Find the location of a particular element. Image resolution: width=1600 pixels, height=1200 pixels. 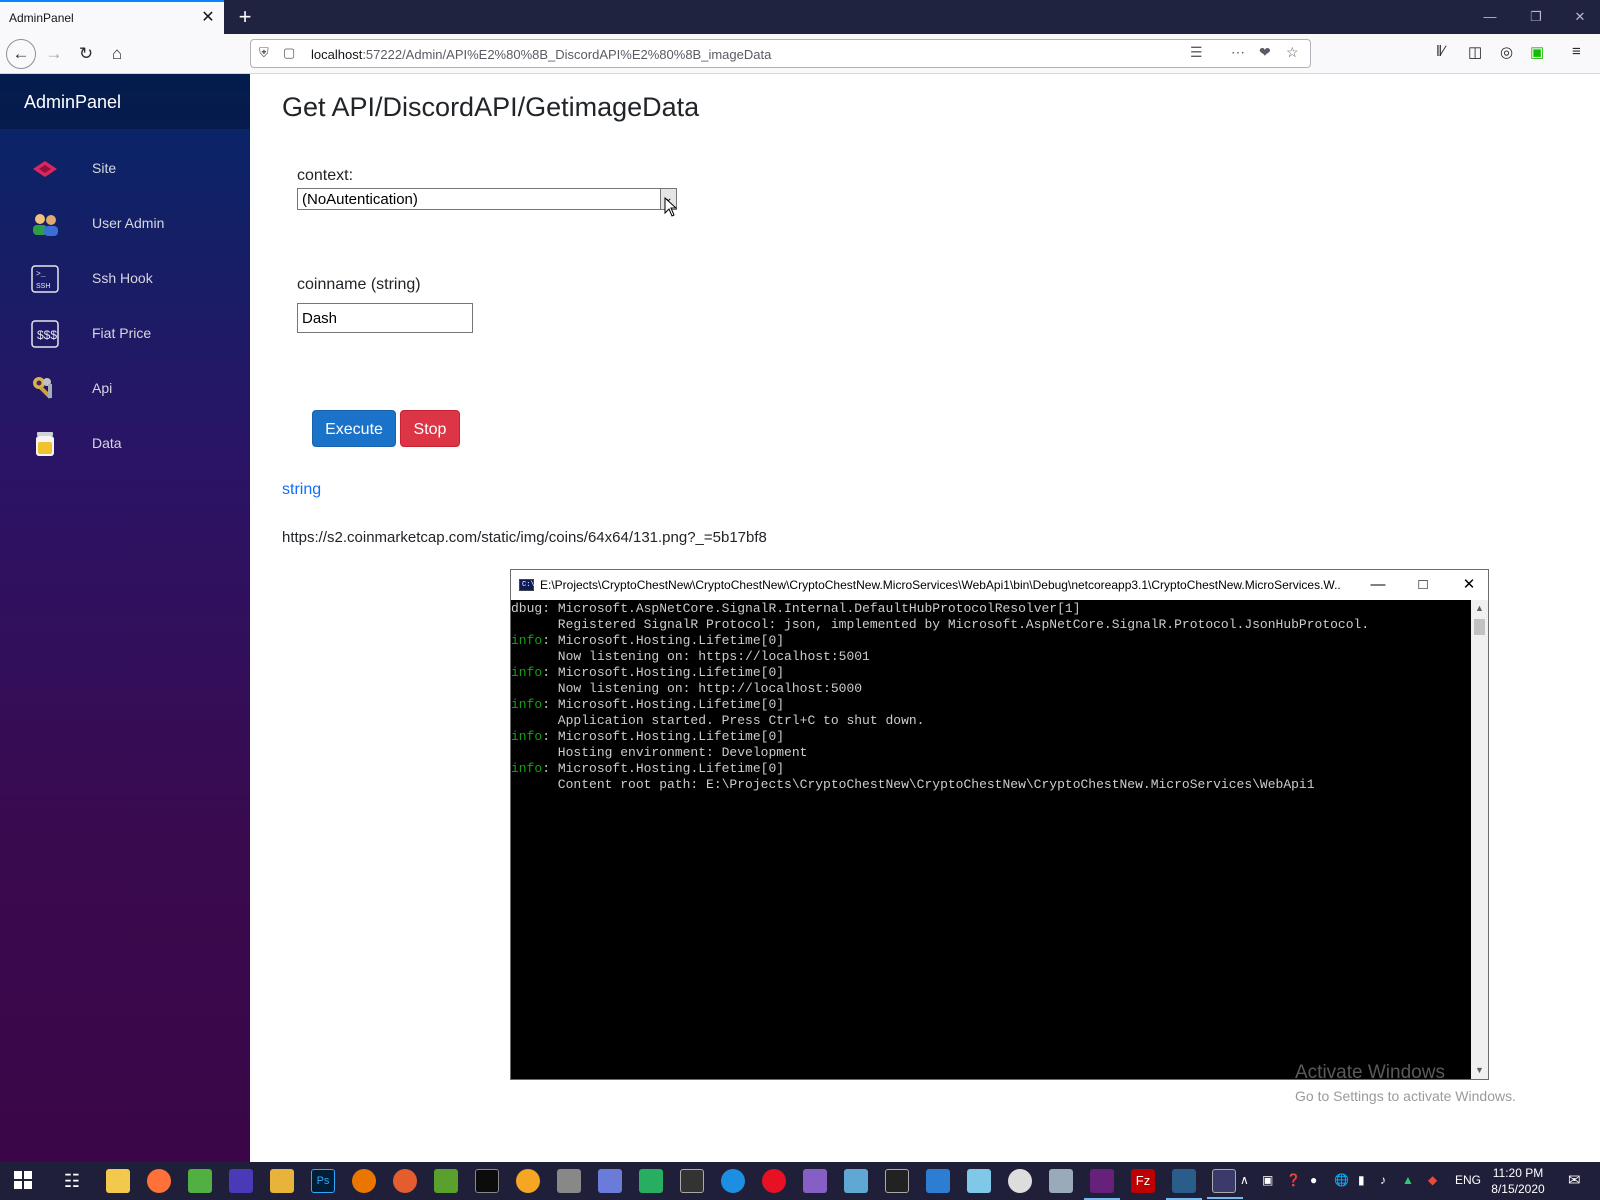

browser-tab: AdminPanel ✕ is located at coordinates (112, 17).